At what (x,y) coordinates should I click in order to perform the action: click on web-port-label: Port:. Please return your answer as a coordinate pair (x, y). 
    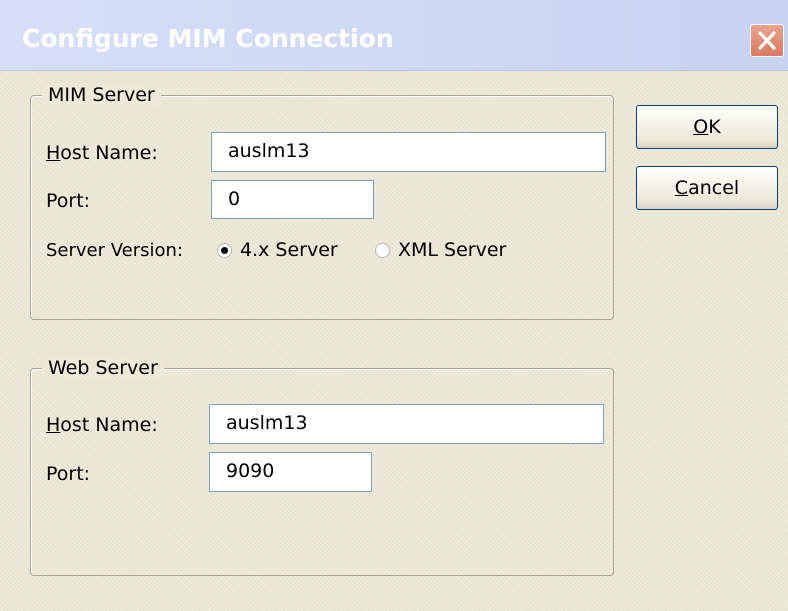
    Looking at the image, I should click on (68, 474).